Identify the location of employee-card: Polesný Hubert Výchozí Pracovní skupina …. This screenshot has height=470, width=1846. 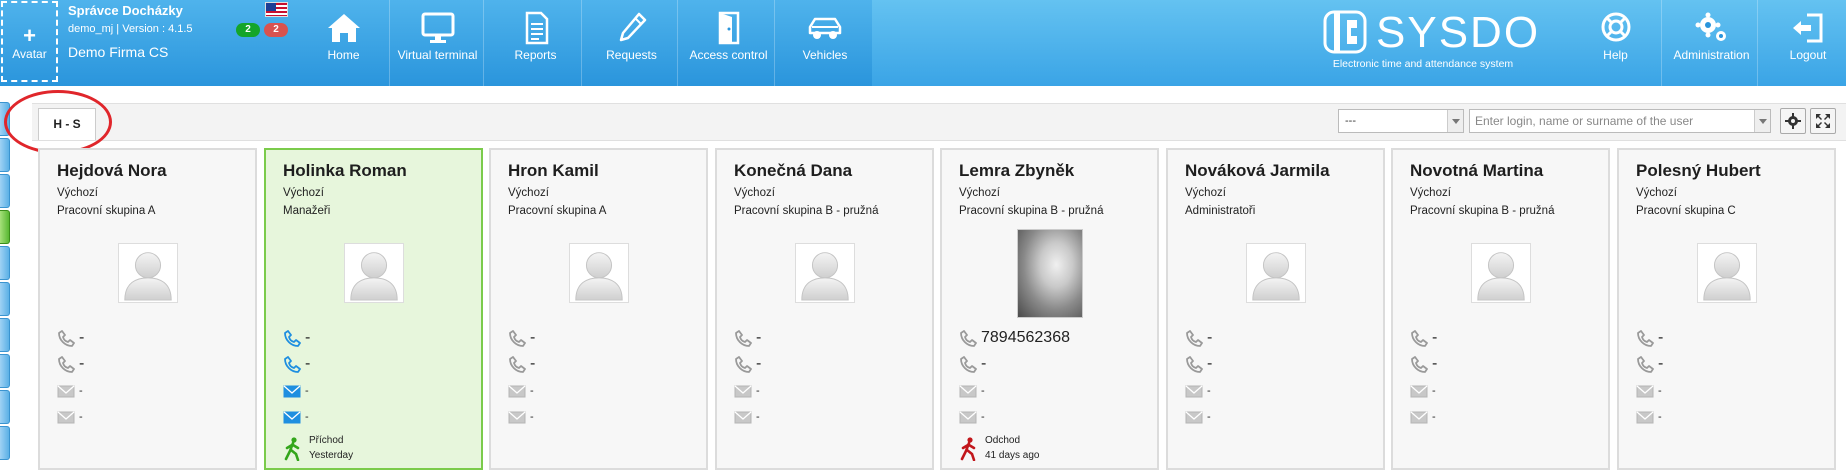
(1726, 309).